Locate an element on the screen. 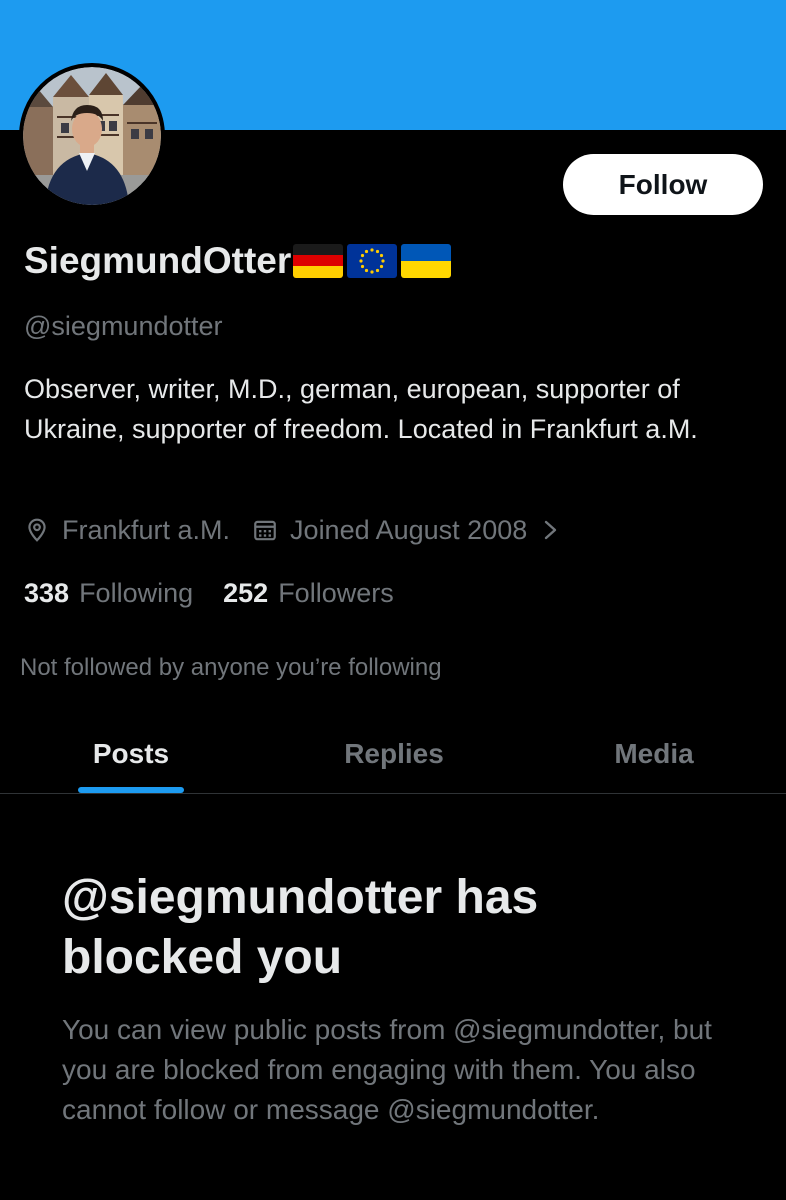 The width and height of the screenshot is (786, 1200). blocked-title: @siegmundotter has blocked you is located at coordinates (300, 927).